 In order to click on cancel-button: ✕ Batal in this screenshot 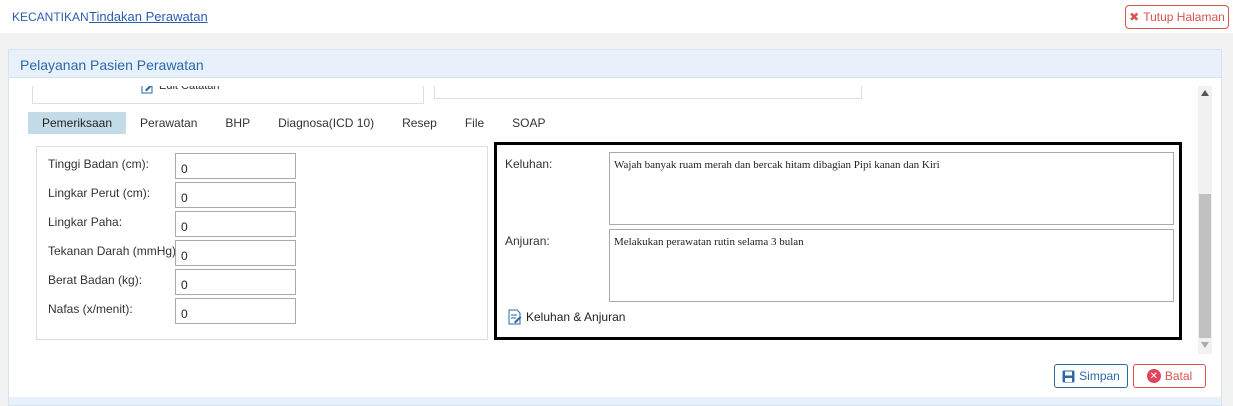, I will do `click(1169, 376)`.